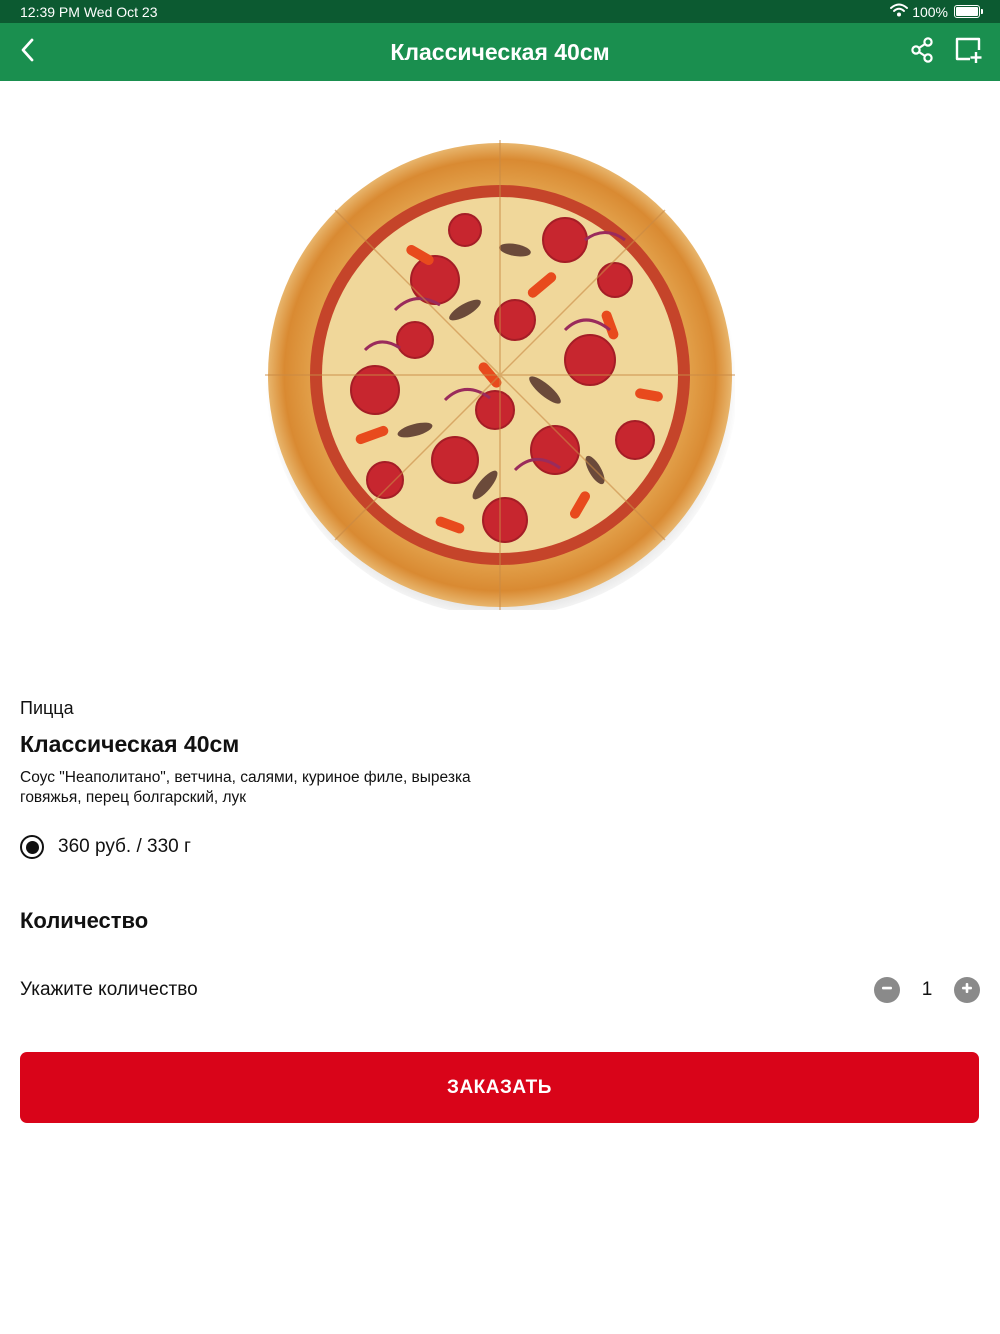 This screenshot has width=1000, height=1334. I want to click on status-bar: 12:39 PM Wed Oct 23 100%, so click(500, 11).